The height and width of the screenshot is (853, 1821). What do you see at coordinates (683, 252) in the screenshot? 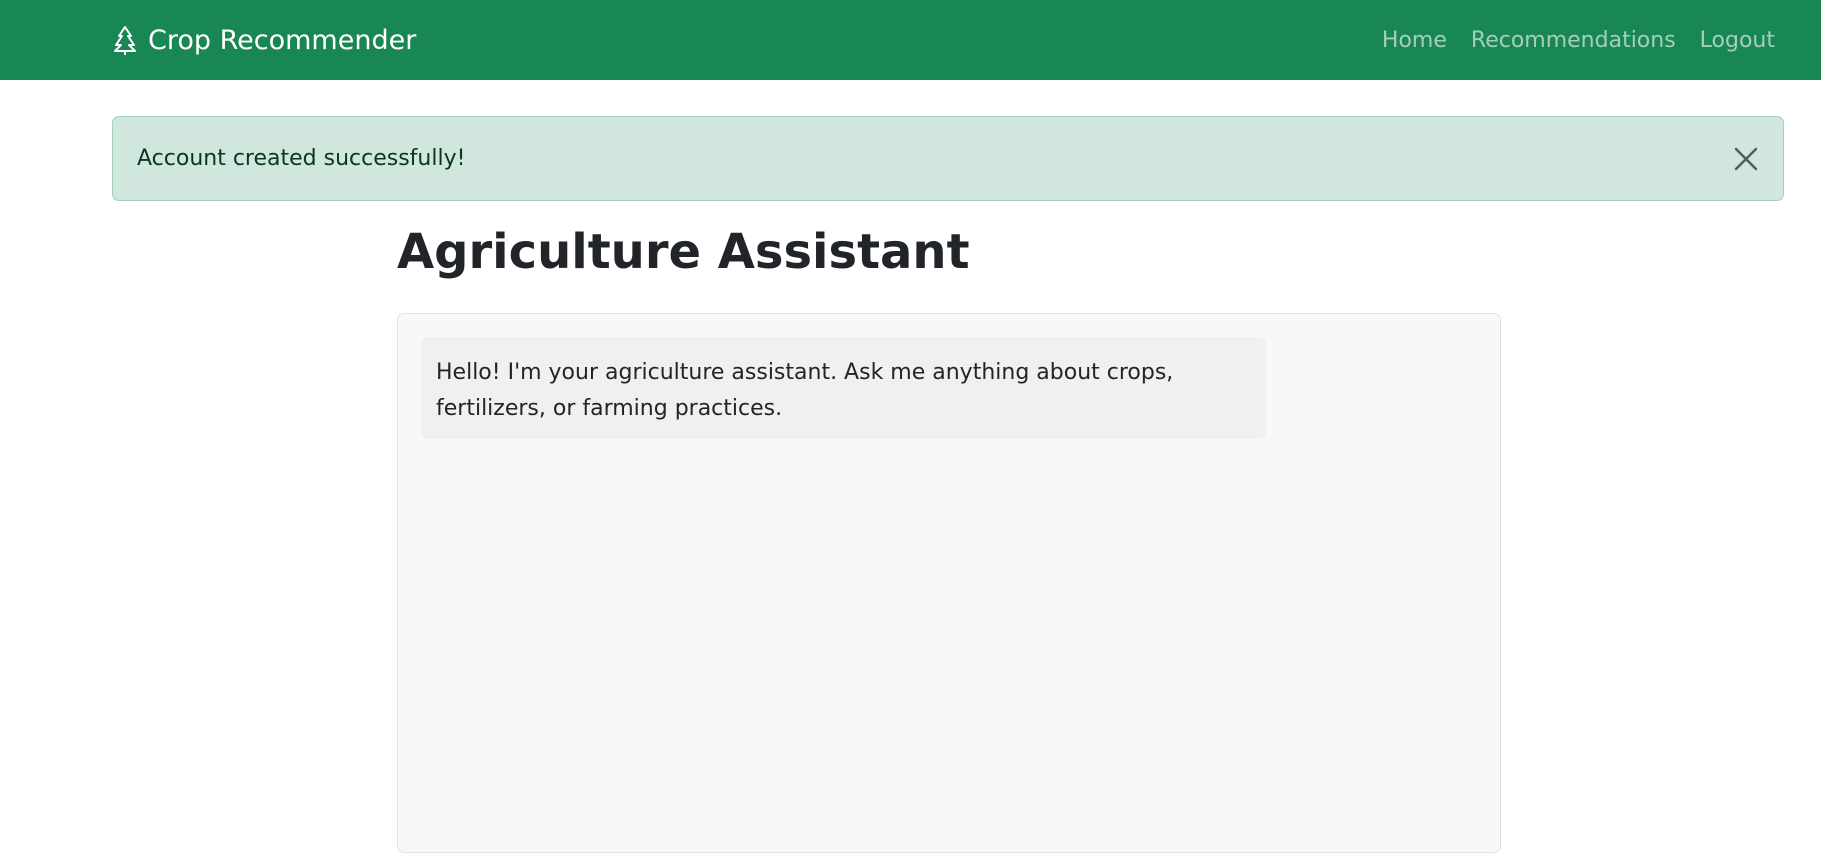
I see `page-title: Agriculture Assistant` at bounding box center [683, 252].